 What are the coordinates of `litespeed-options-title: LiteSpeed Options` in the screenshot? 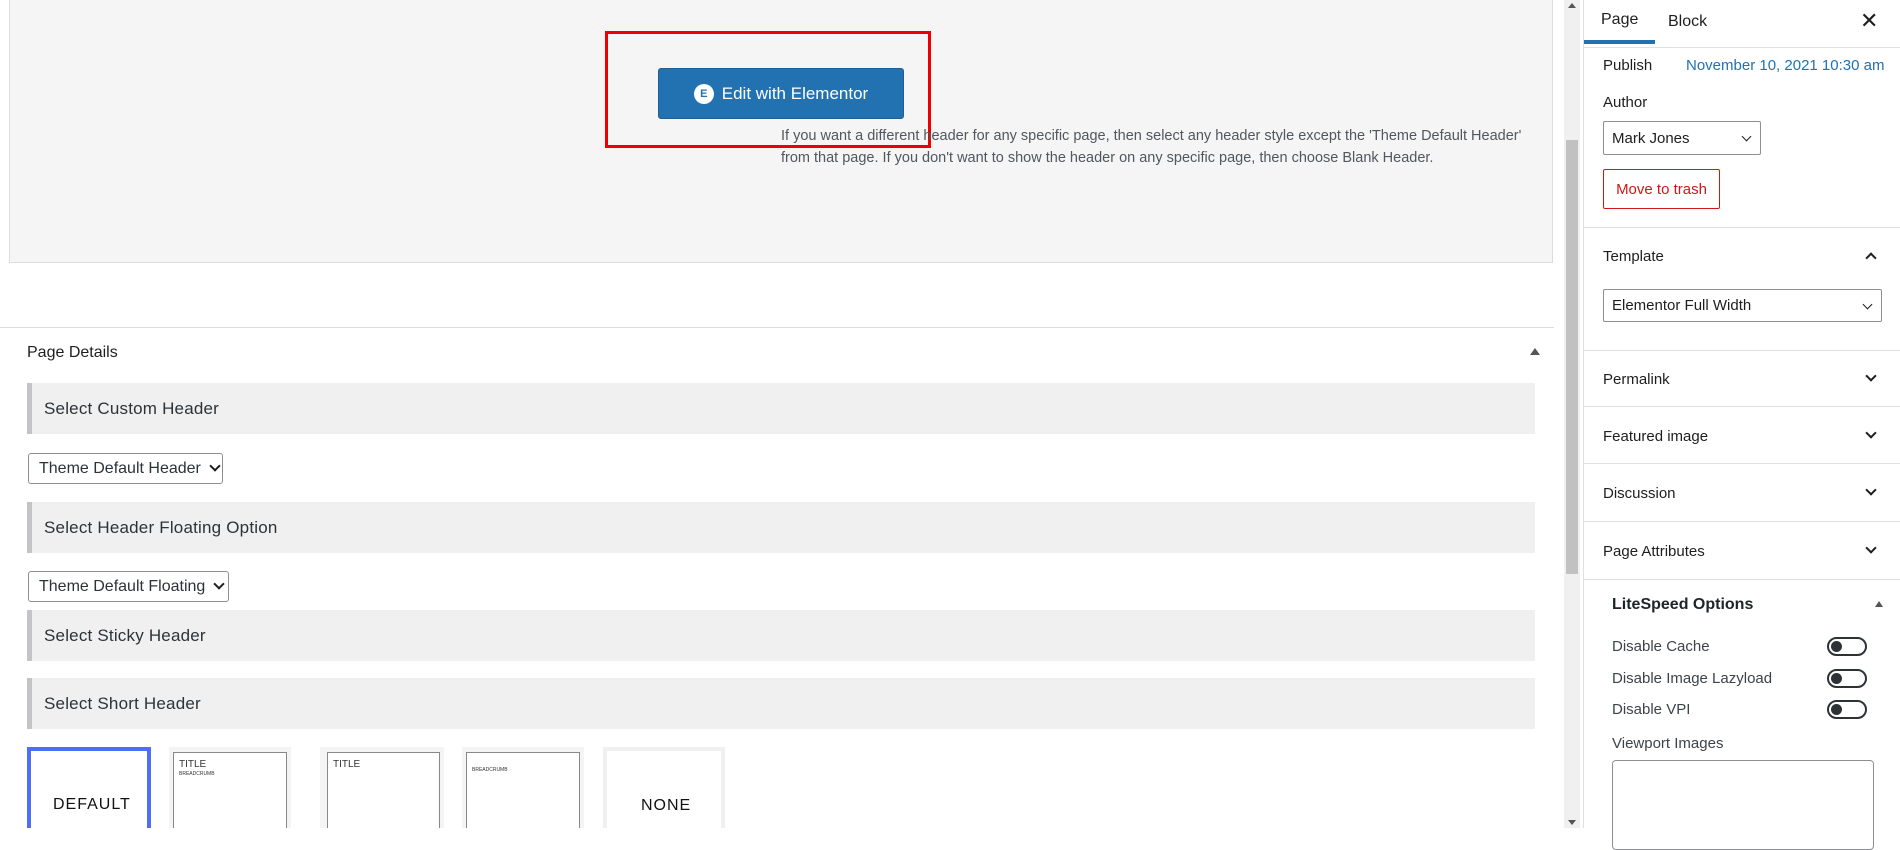 It's located at (1683, 604).